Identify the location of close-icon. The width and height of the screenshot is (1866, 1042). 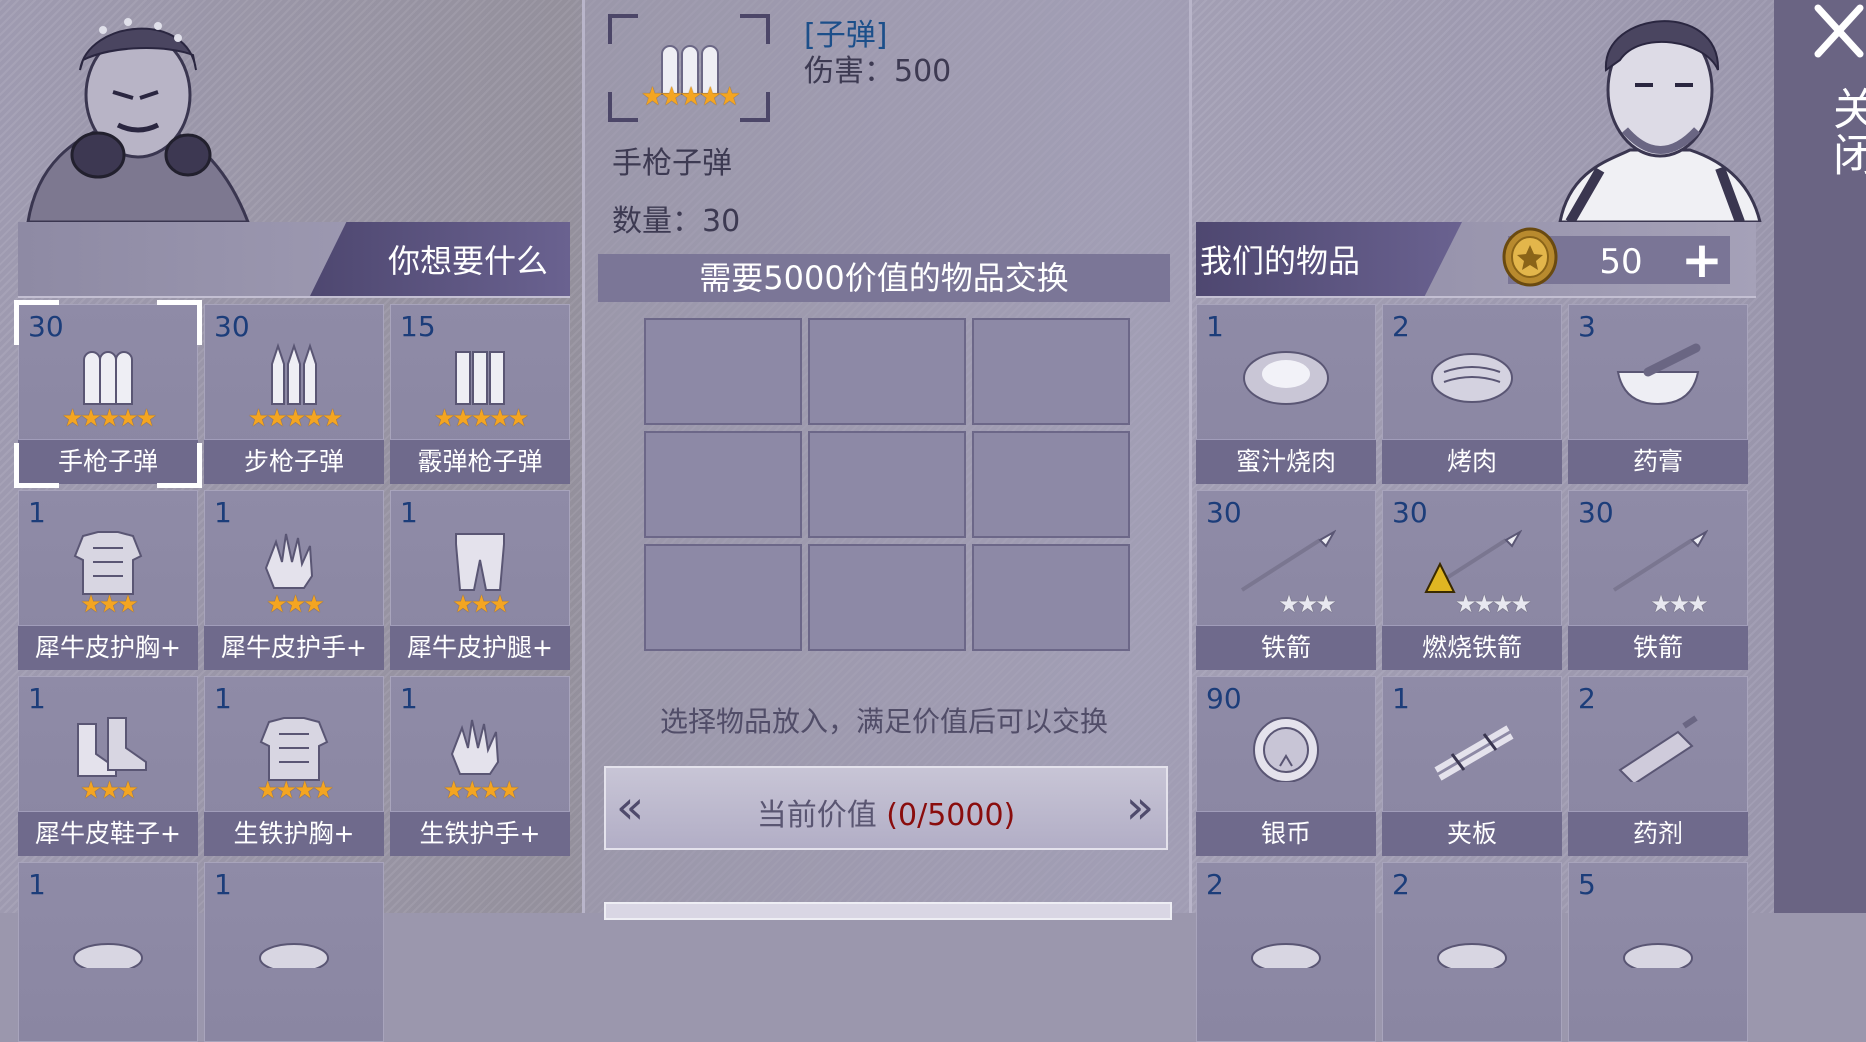
(1838, 31).